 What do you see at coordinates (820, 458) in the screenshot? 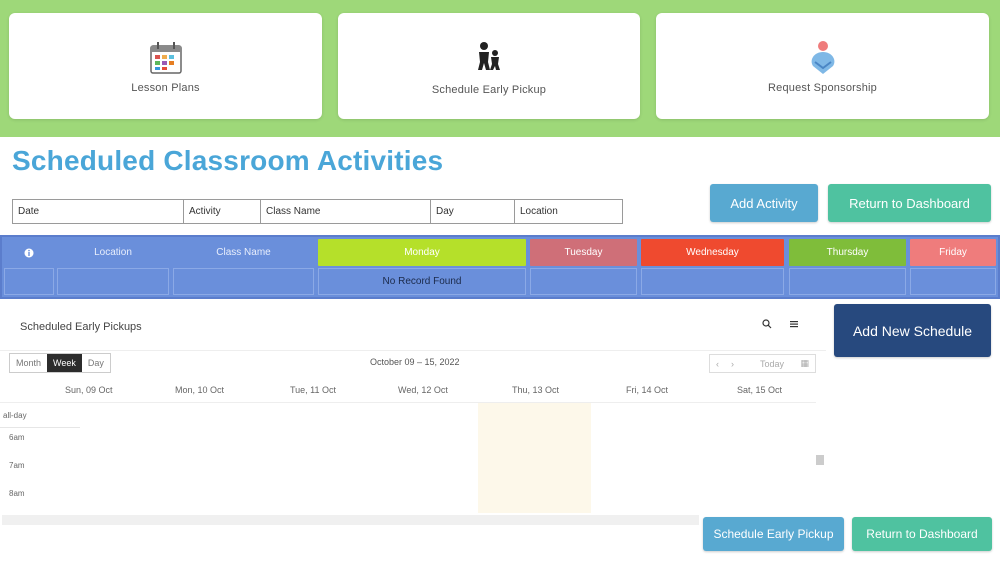
I see `vertical-scrollbar` at bounding box center [820, 458].